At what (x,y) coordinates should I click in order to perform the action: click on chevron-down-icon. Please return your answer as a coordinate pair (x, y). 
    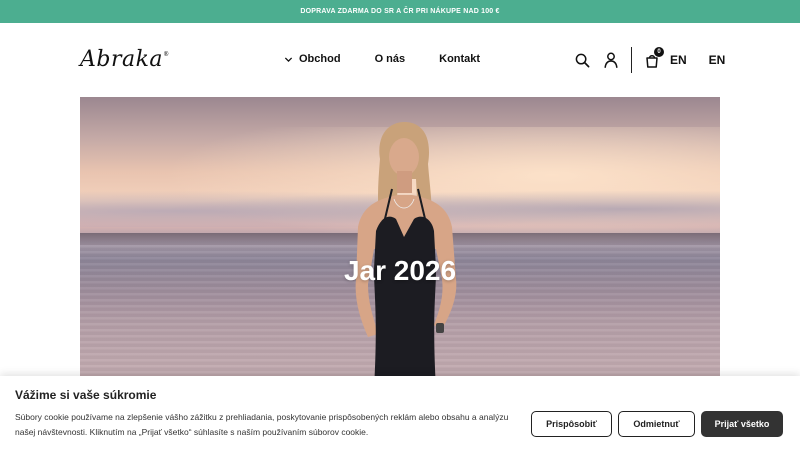
    Looking at the image, I should click on (288, 59).